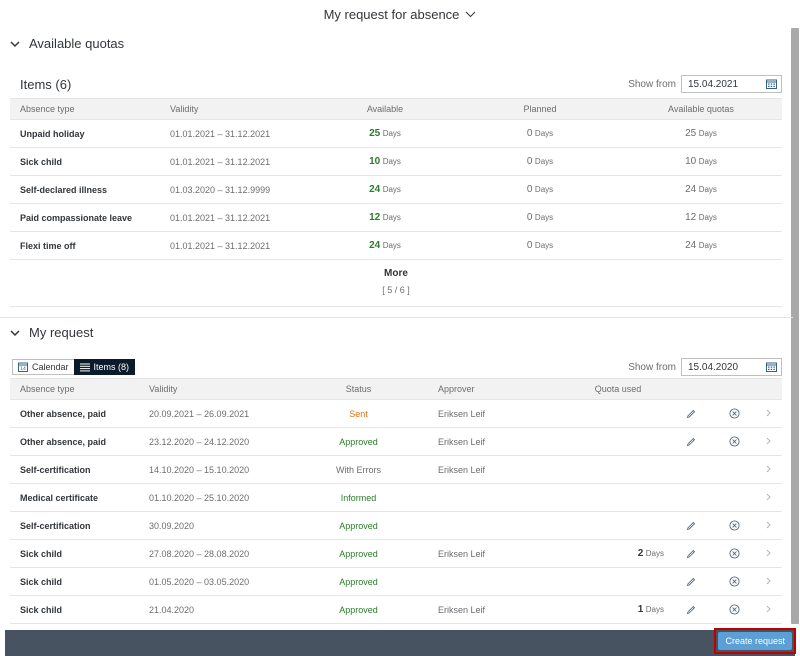 Image resolution: width=800 pixels, height=656 pixels. Describe the element at coordinates (652, 367) in the screenshot. I see `show-from-label: Show from` at that location.